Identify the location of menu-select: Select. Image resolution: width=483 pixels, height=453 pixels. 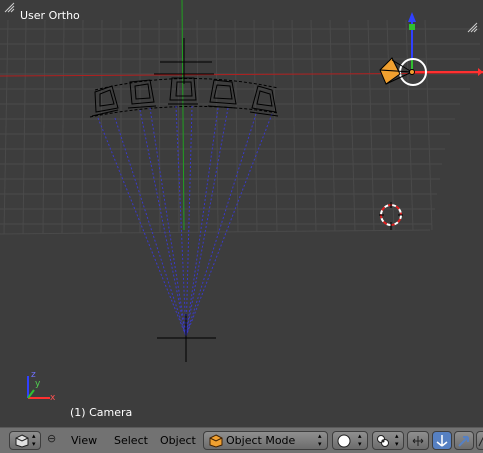
(131, 440).